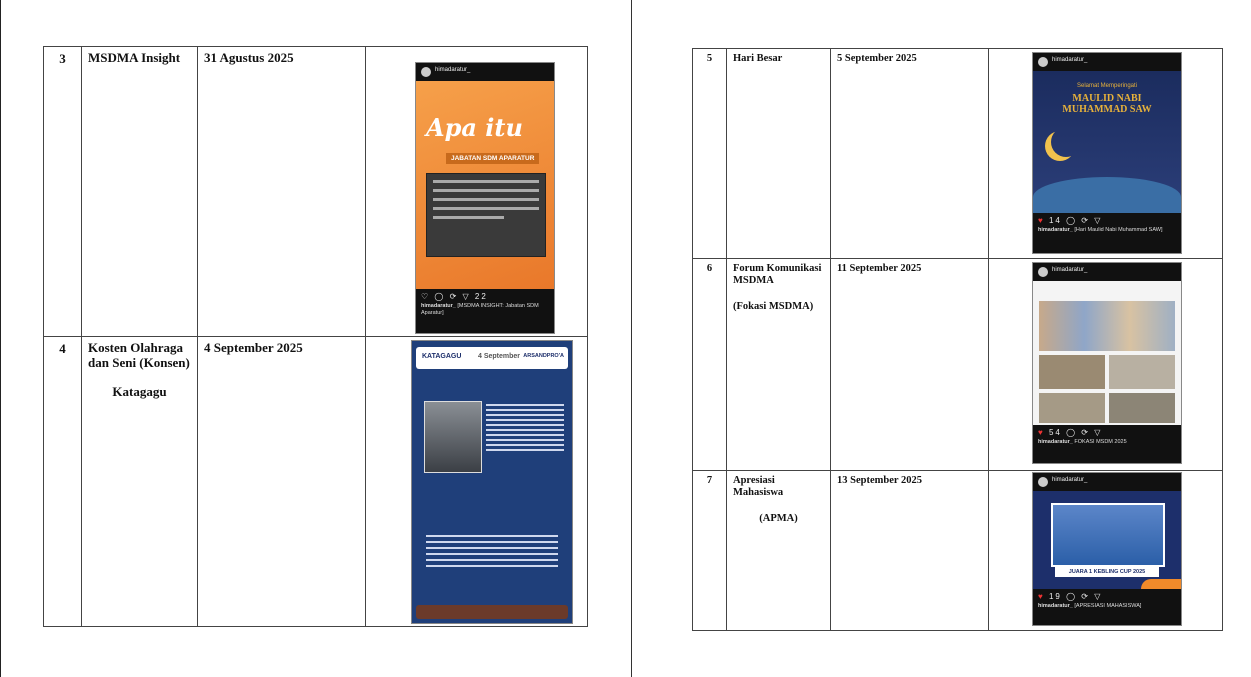  I want to click on activity-title-text: Hari Besar, so click(758, 58).